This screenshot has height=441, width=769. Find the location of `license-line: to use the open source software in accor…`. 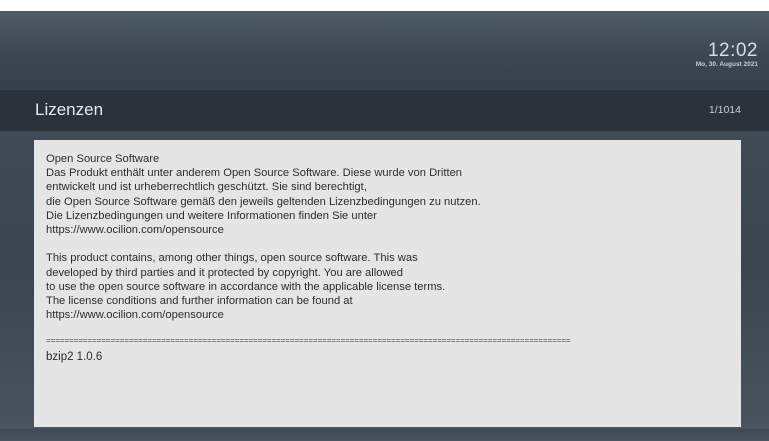

license-line: to use the open source software in accor… is located at coordinates (246, 286).